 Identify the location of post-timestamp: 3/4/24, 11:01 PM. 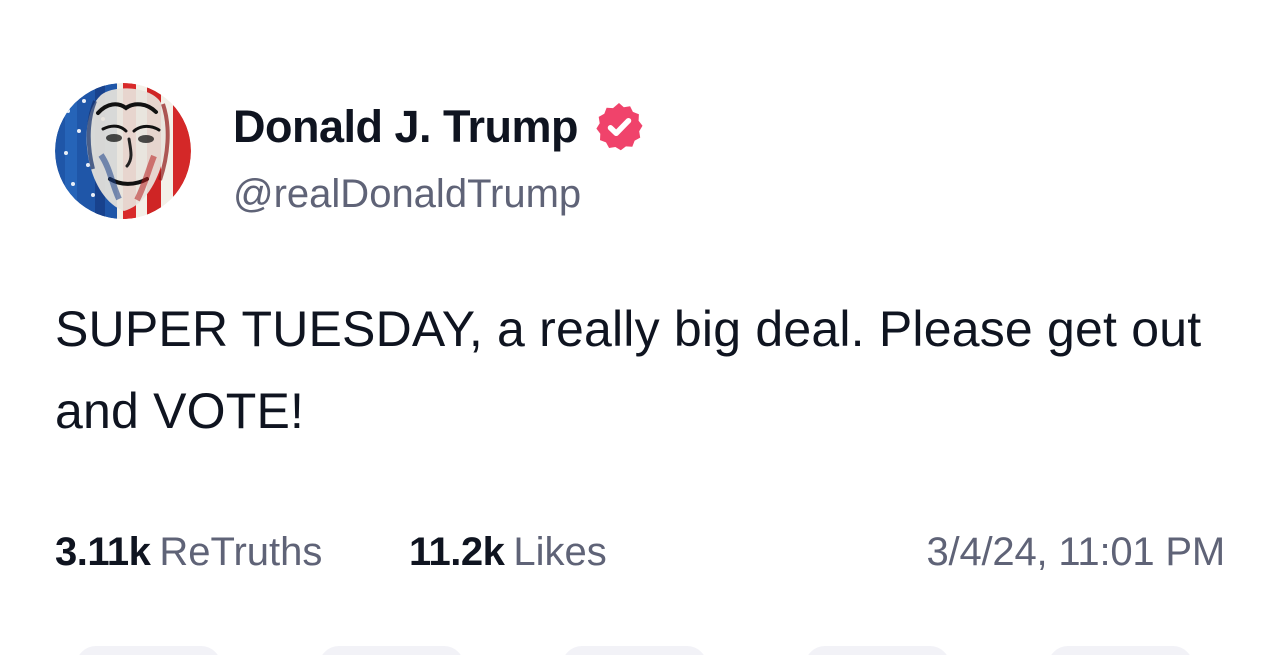
(1076, 552).